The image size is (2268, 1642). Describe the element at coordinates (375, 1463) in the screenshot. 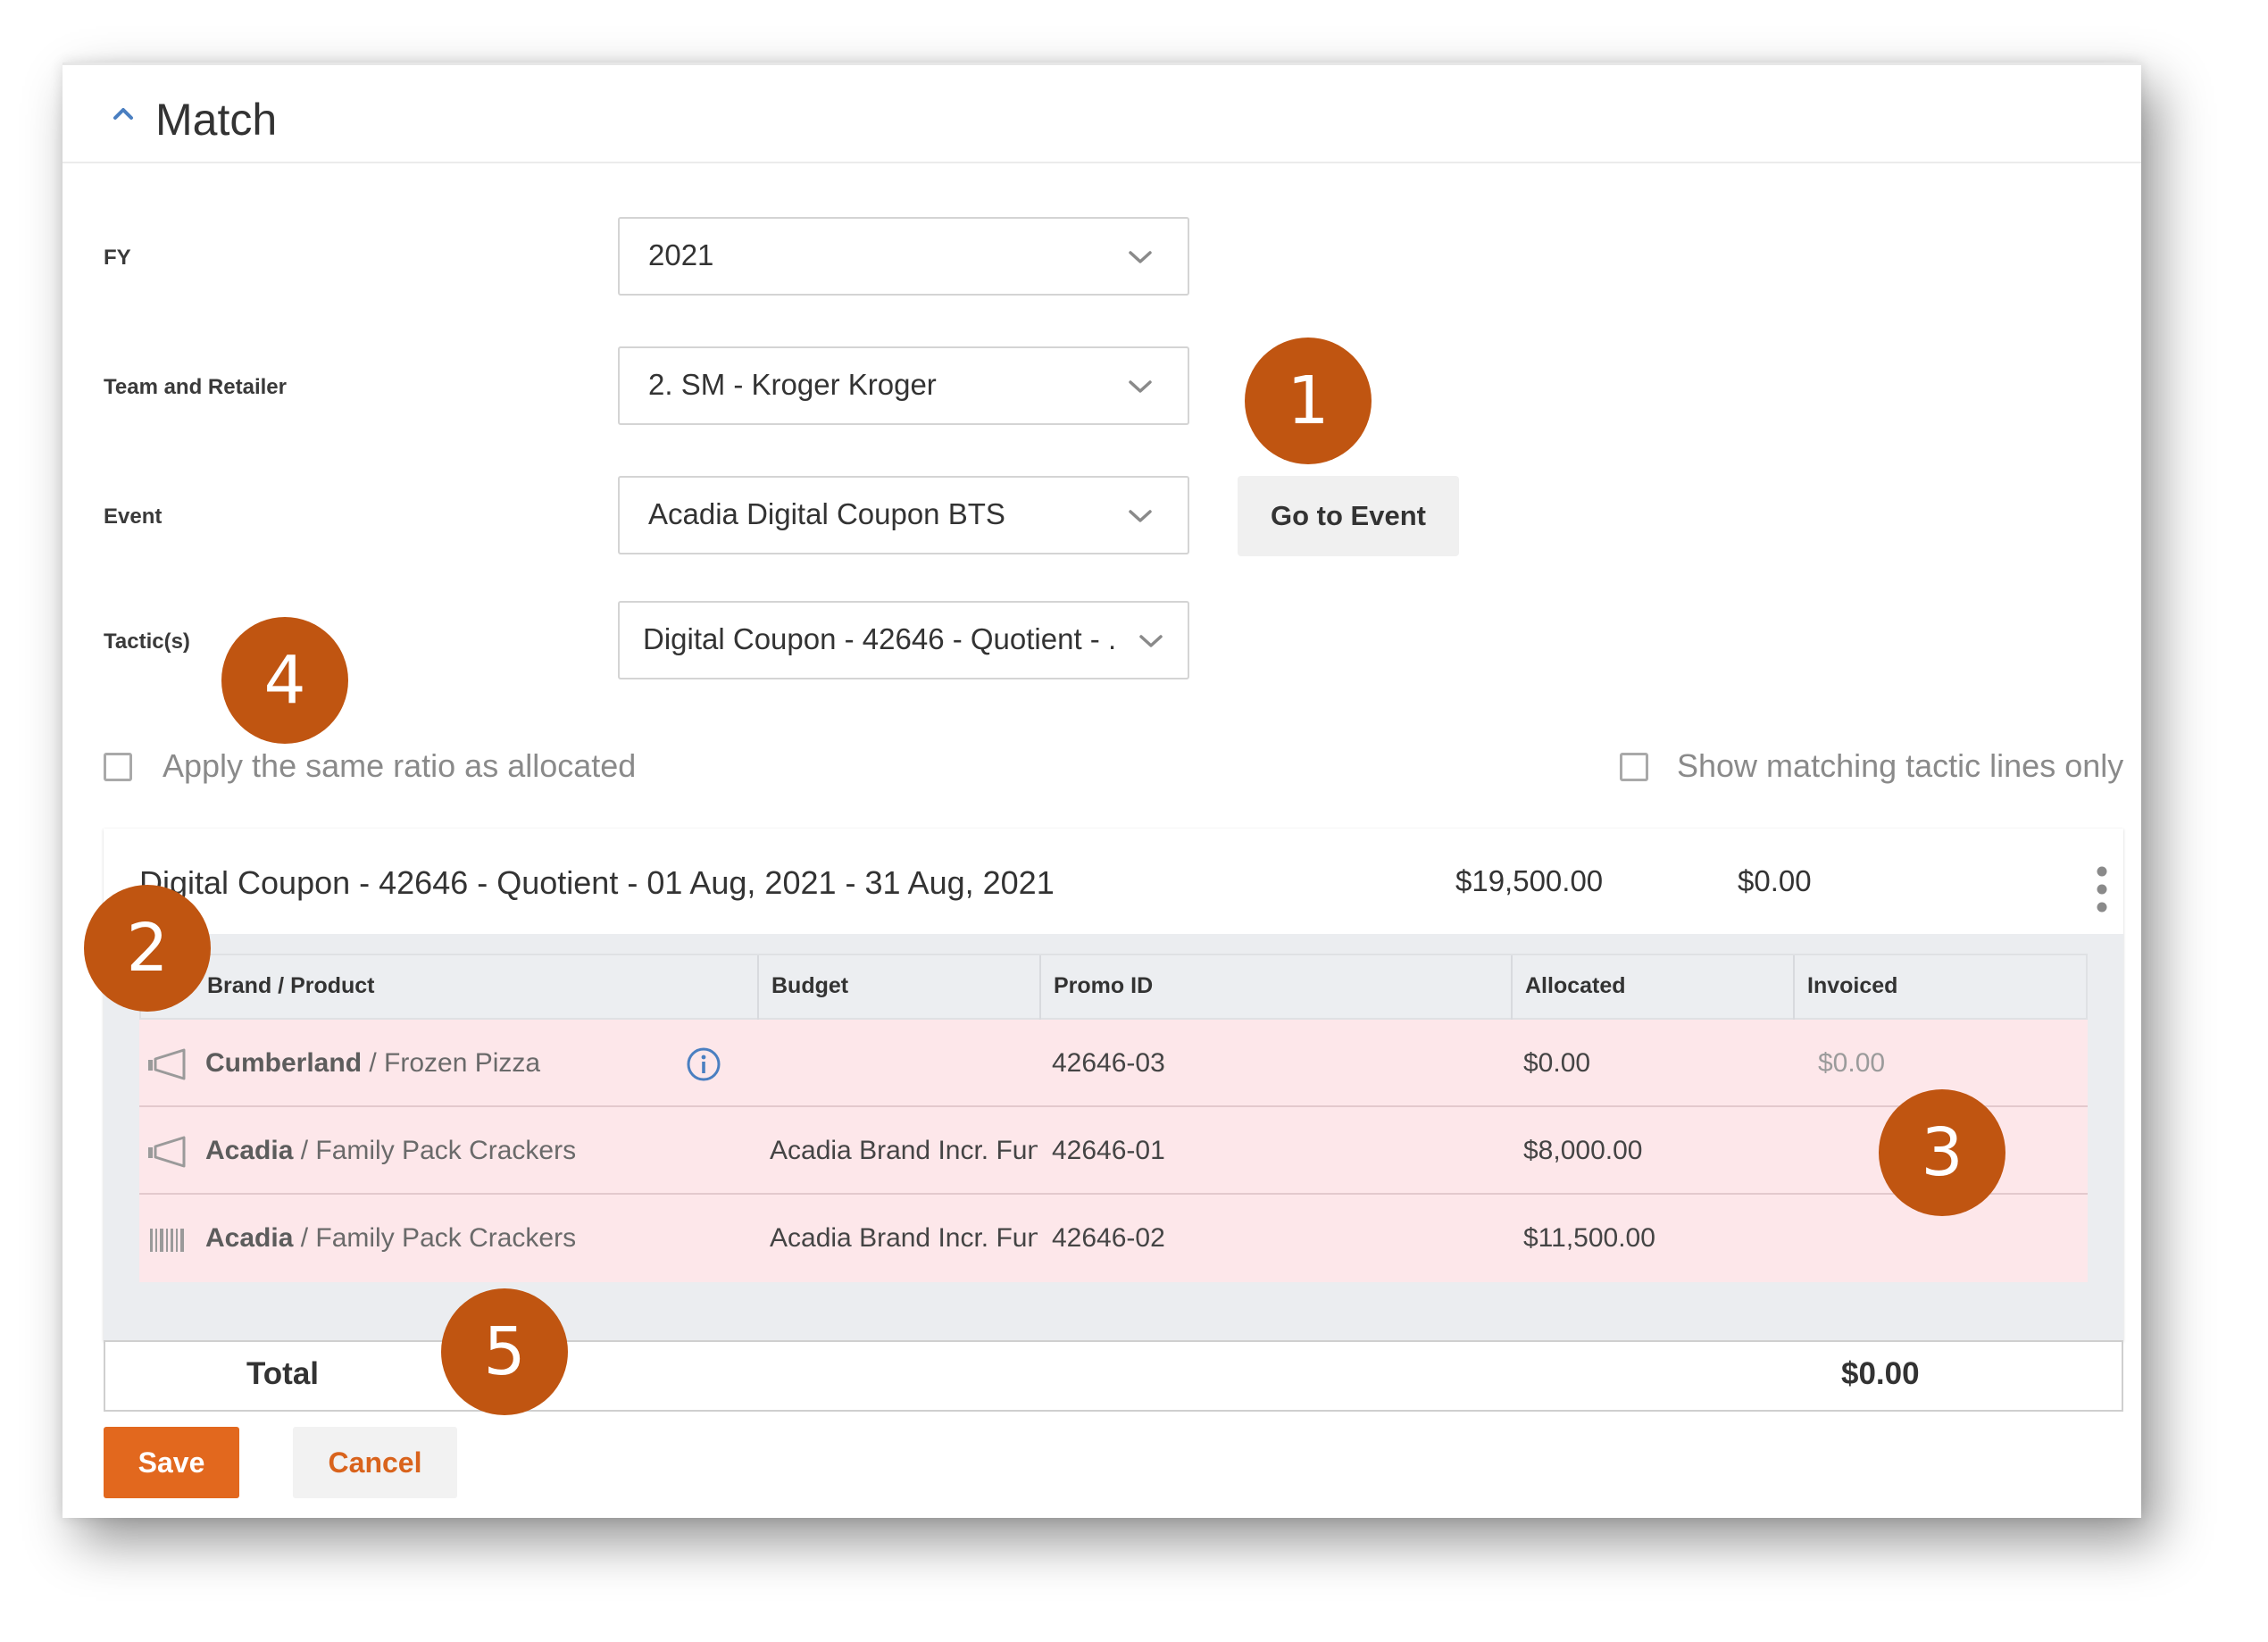

I see `cancel-button: Cancel` at that location.